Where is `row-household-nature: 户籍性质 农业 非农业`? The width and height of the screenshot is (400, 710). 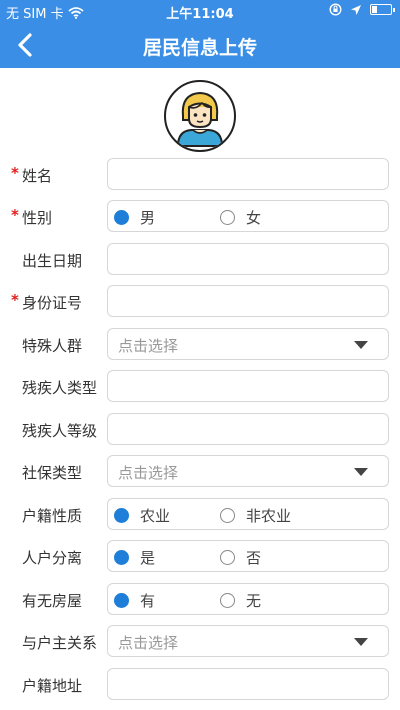 row-household-nature: 户籍性质 农业 非农业 is located at coordinates (200, 515).